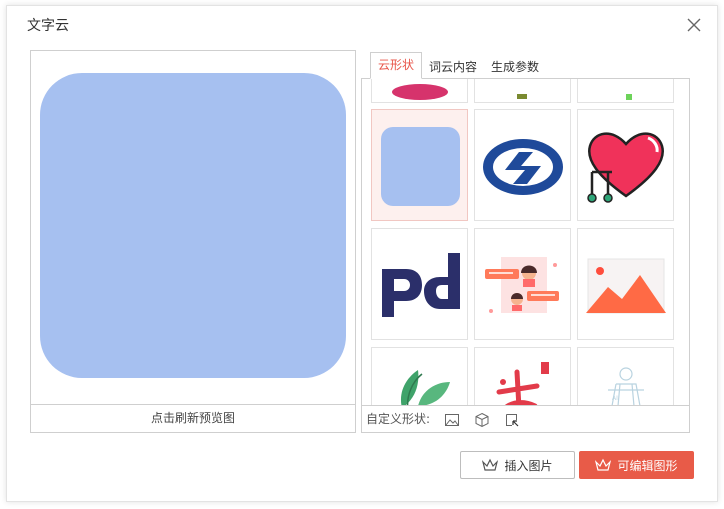  Describe the element at coordinates (453, 67) in the screenshot. I see `tab-cloud-content: 词云内容` at that location.